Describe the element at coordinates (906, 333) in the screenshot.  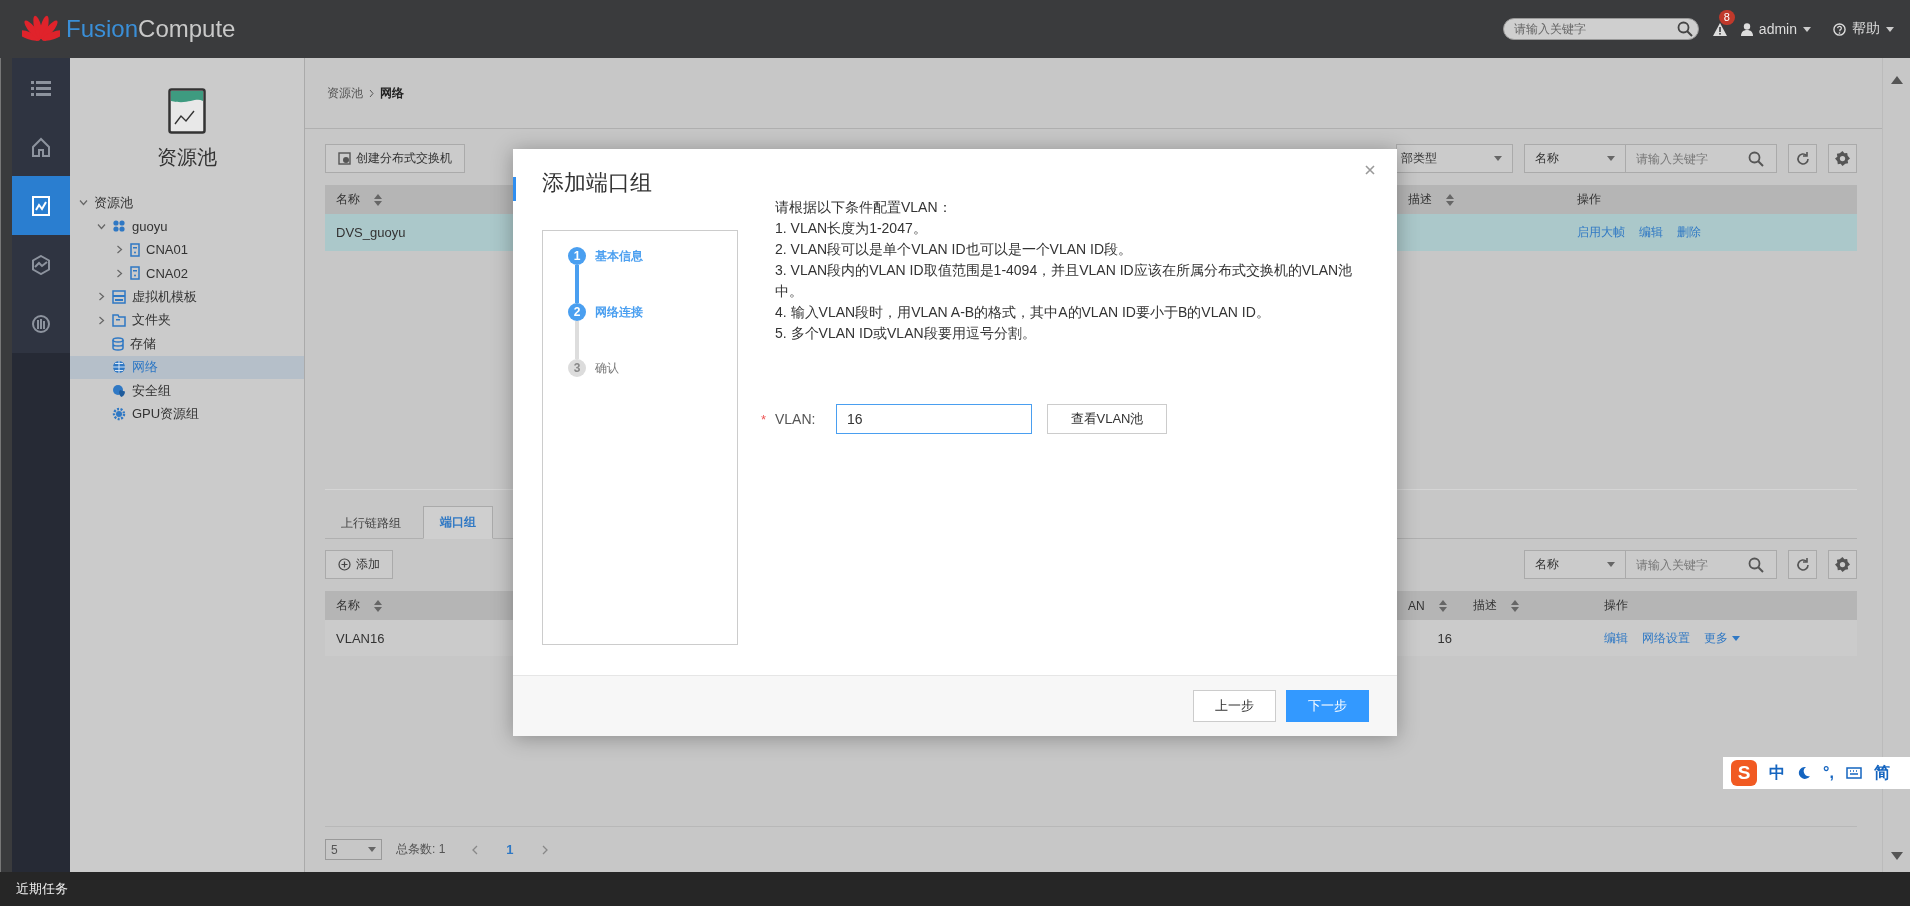
I see `instruction-text: 5. 多个VLAN ID或VLAN段要用逗号分割。` at that location.